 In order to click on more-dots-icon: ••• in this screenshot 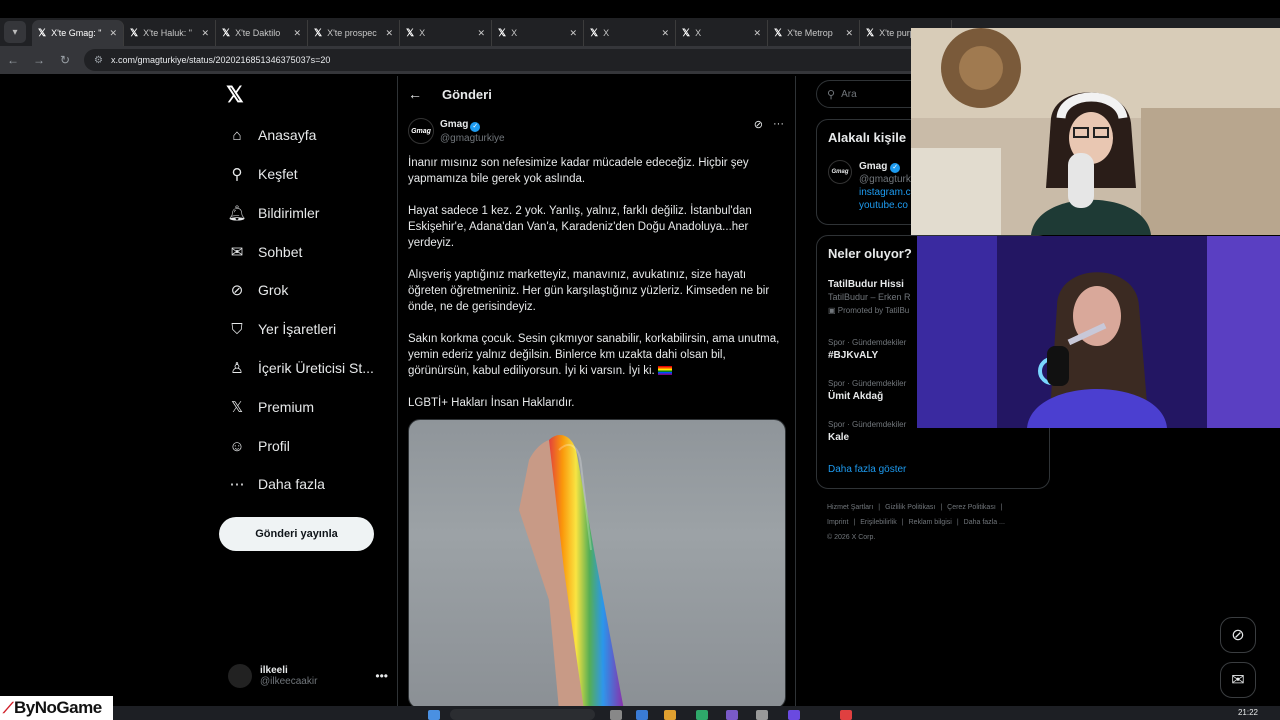, I will do `click(381, 676)`.